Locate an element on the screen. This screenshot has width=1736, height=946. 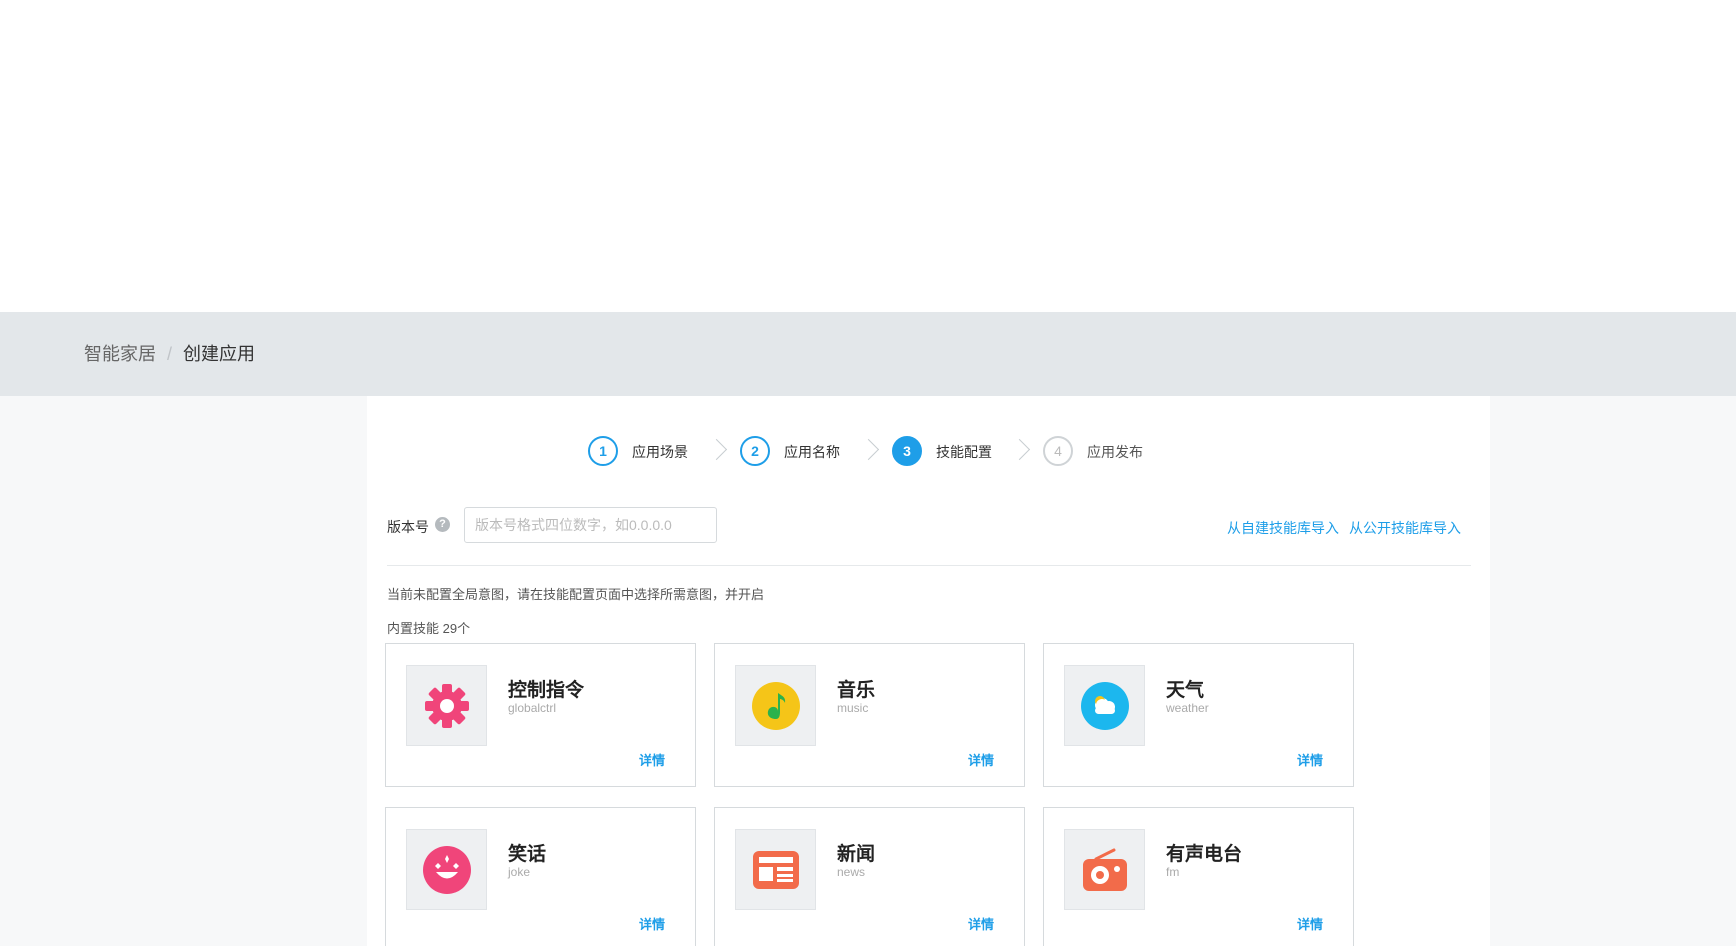
skill-card: 天气 weather 详情 is located at coordinates (1198, 715).